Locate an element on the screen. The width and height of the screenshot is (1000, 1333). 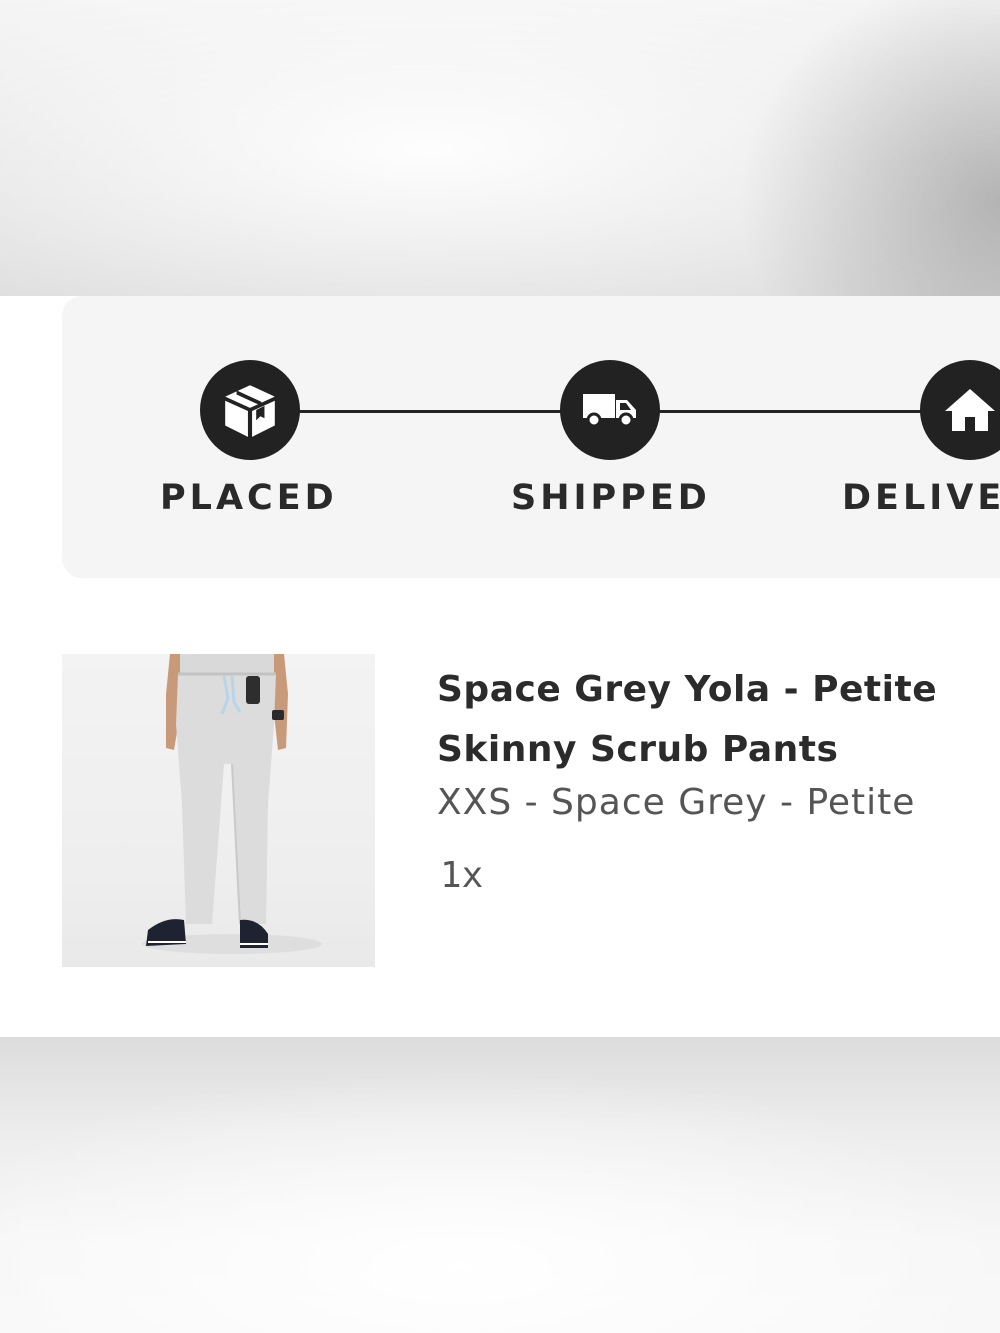
truck-icon is located at coordinates (609, 411).